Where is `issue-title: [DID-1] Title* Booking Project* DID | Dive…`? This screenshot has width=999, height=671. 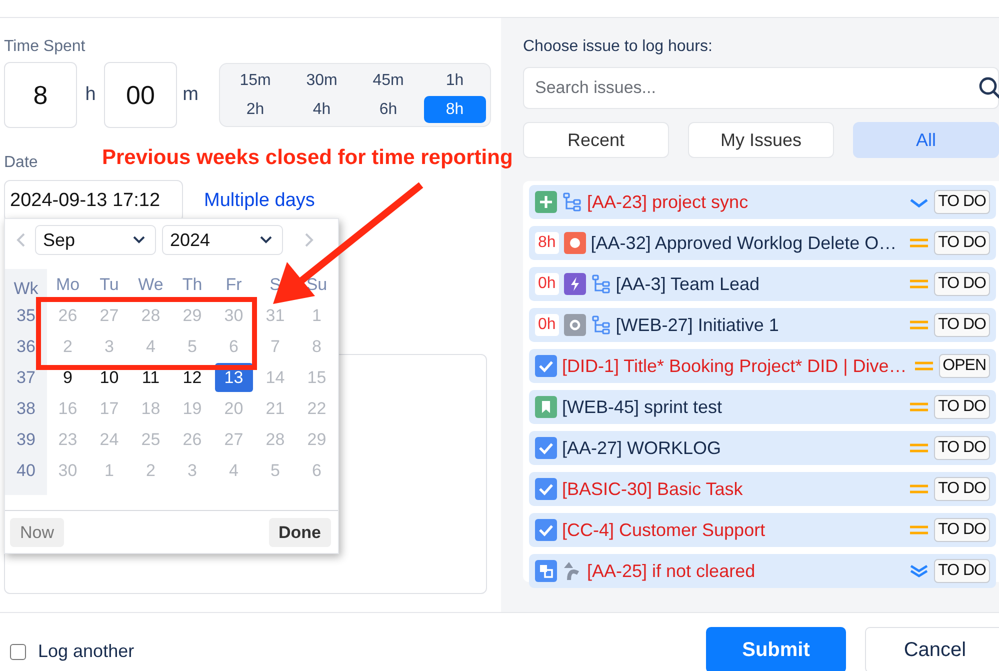 issue-title: [DID-1] Title* Booking Project* DID | Dive… is located at coordinates (735, 366).